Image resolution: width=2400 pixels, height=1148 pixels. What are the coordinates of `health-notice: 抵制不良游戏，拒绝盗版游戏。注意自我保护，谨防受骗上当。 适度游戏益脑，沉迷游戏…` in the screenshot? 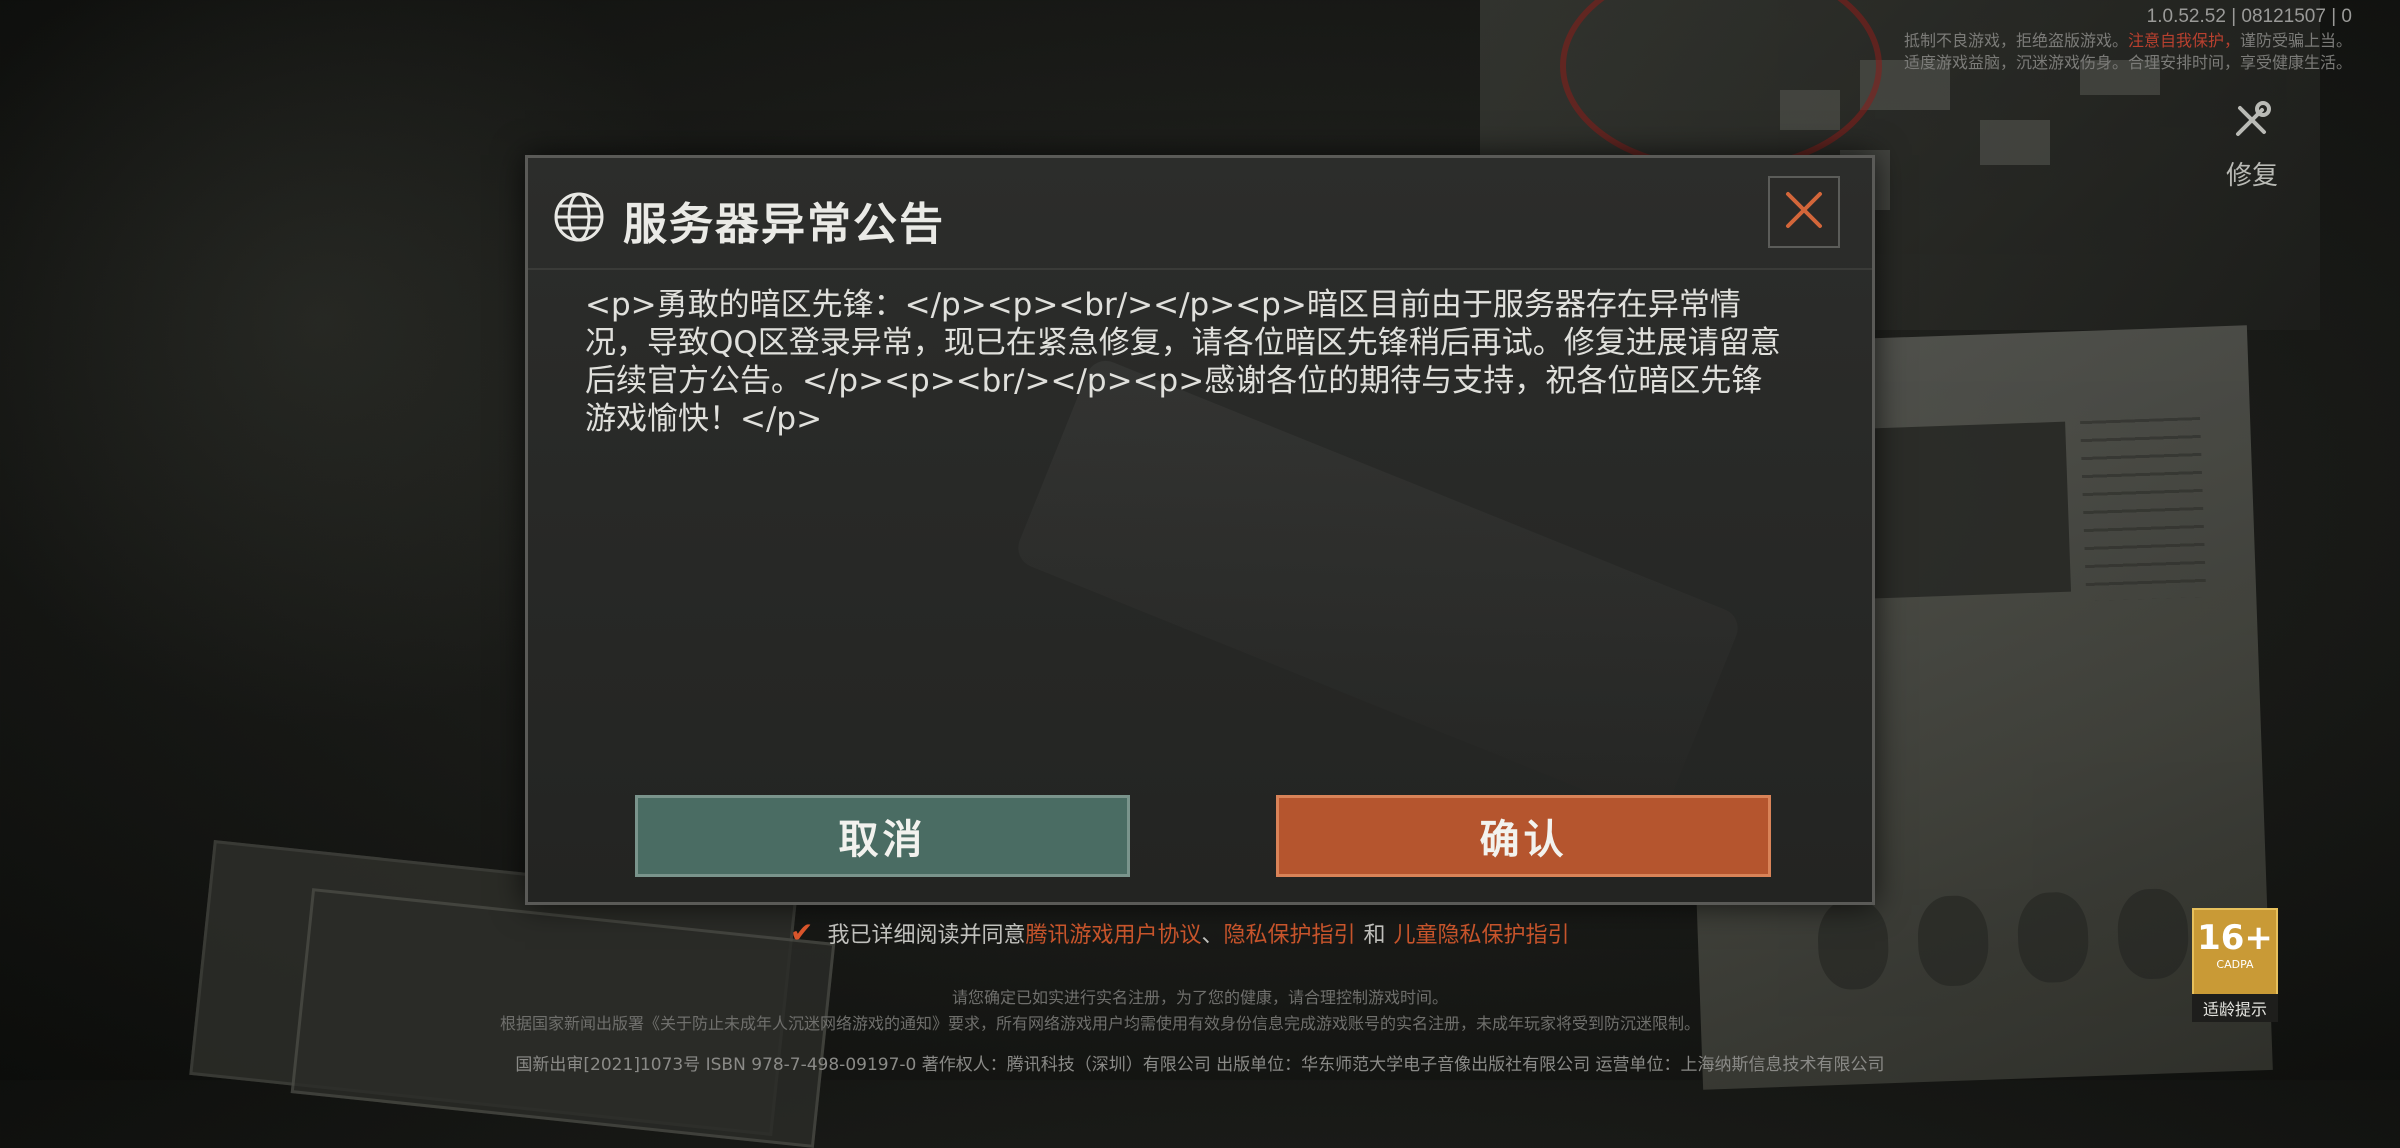 It's located at (2072, 52).